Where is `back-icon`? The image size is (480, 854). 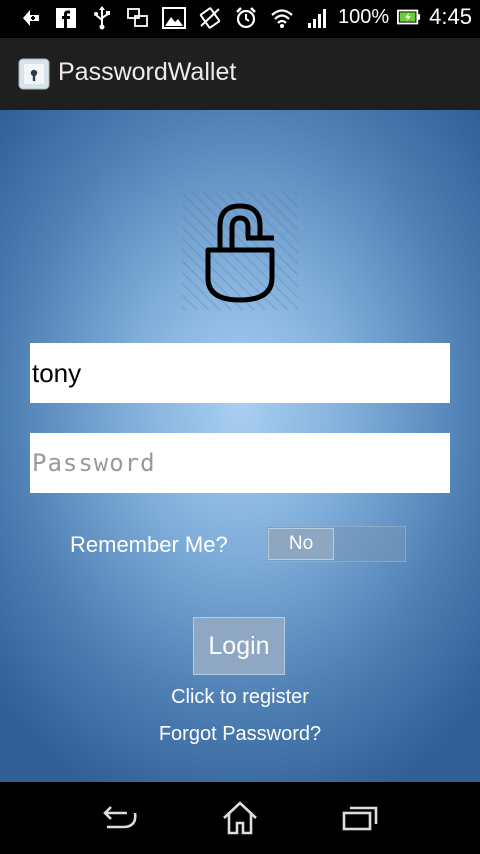 back-icon is located at coordinates (121, 818).